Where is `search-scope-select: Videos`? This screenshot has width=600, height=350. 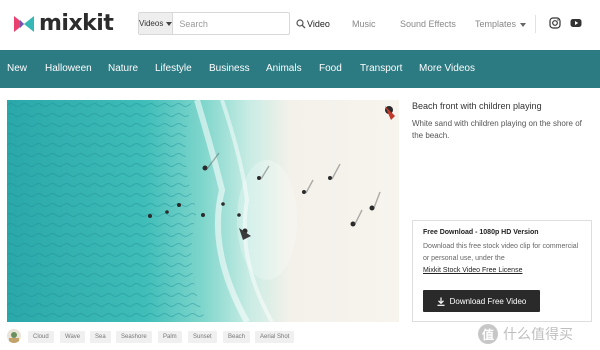 search-scope-select: Videos is located at coordinates (156, 23).